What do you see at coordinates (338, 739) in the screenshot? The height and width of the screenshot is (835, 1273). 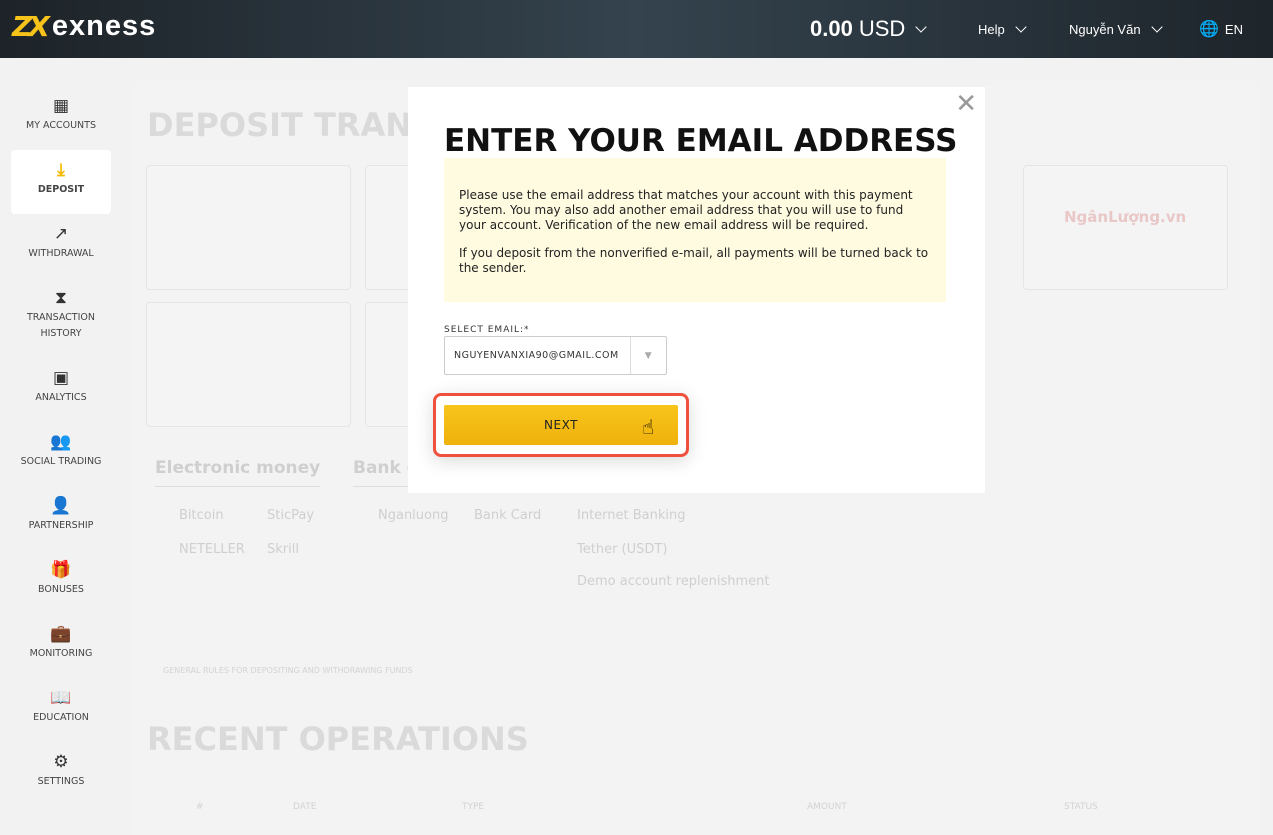 I see `recent-operations-title: RECENT OPERATIONS` at bounding box center [338, 739].